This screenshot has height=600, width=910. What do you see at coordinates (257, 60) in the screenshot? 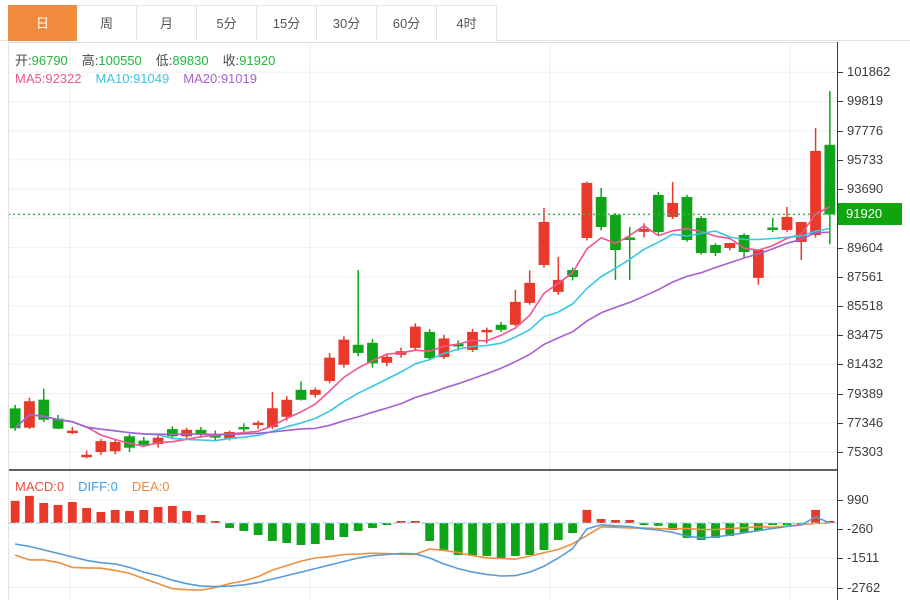
I see `ohlc-legend-value: 91920` at bounding box center [257, 60].